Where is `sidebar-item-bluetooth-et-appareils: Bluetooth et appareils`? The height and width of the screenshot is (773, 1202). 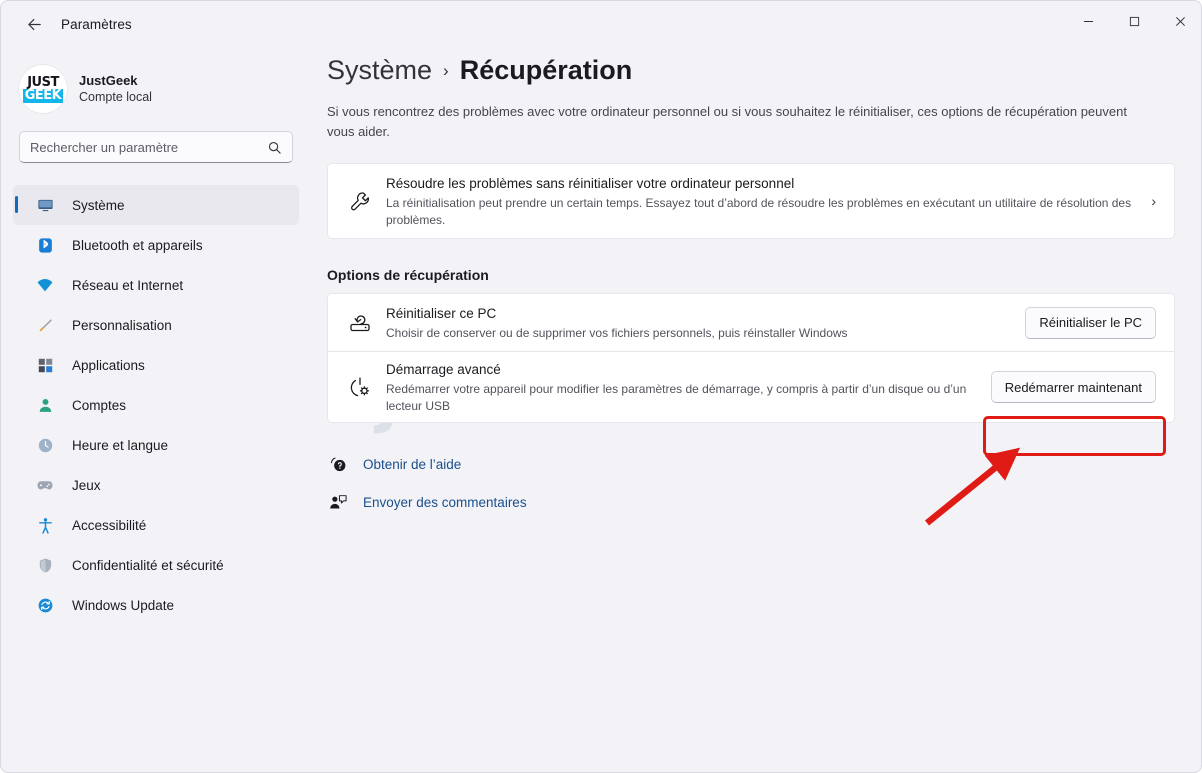
sidebar-item-bluetooth-et-appareils: Bluetooth et appareils is located at coordinates (156, 245).